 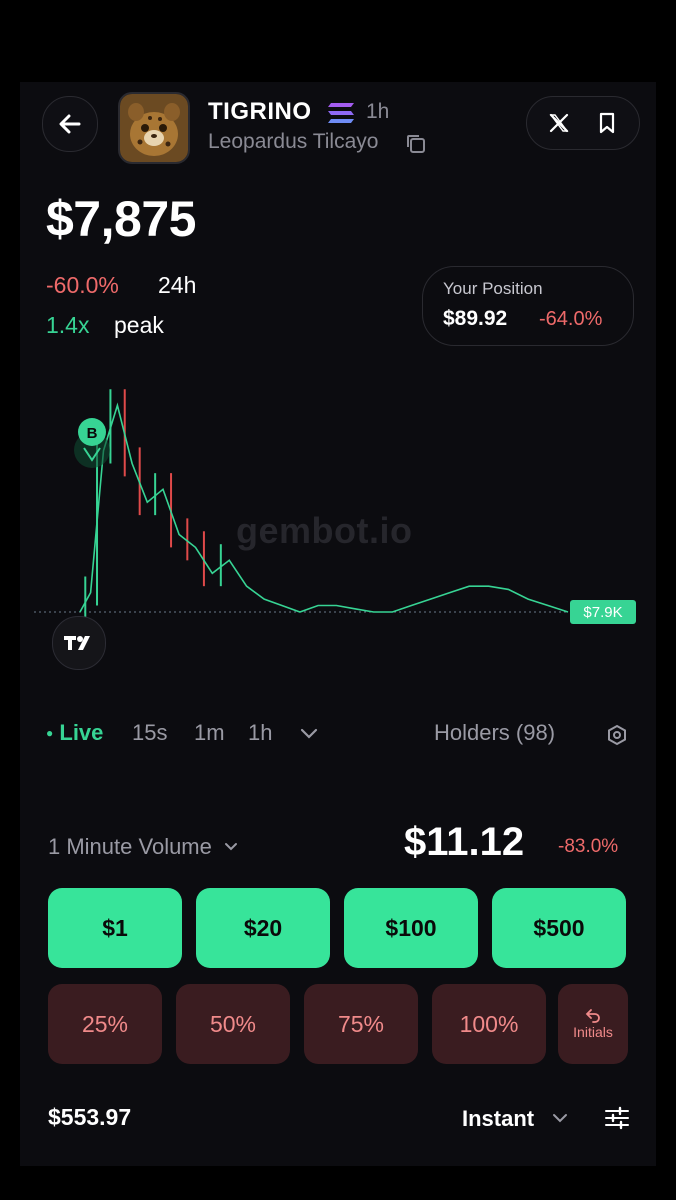 I want to click on back-arrow-icon, so click(x=70, y=124).